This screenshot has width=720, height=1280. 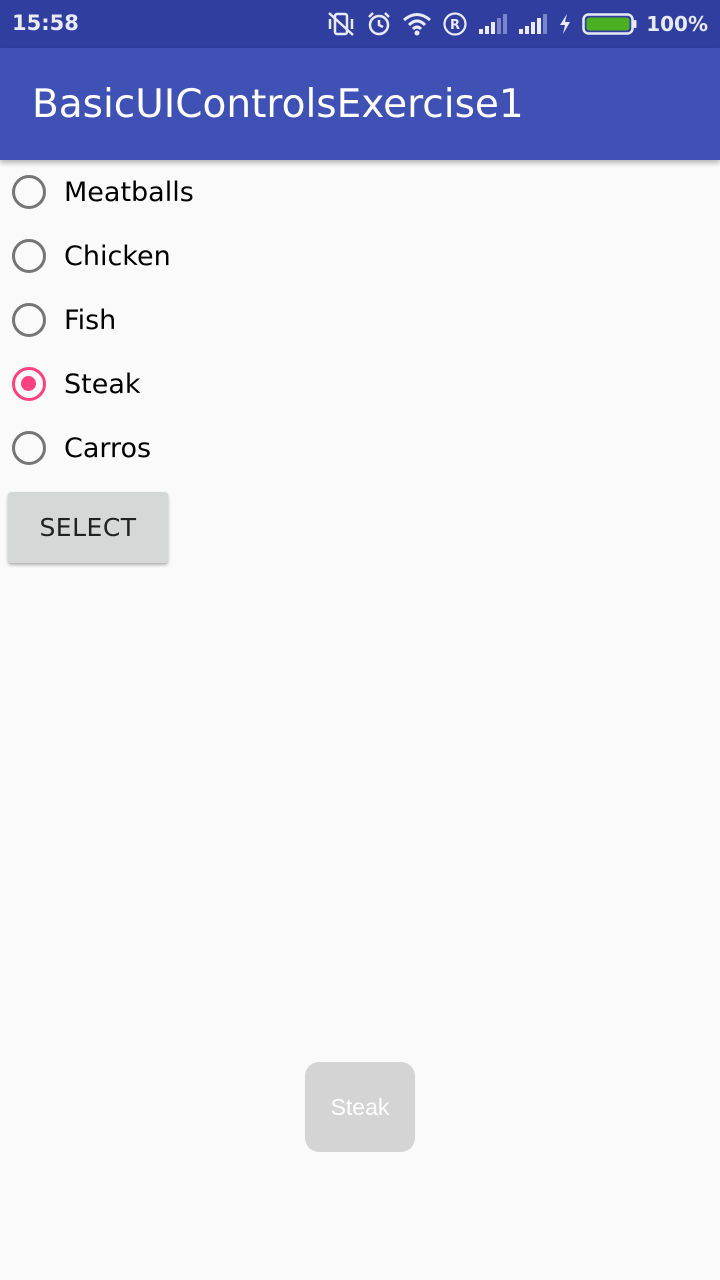 I want to click on radio-label: Meatballs, so click(x=129, y=192).